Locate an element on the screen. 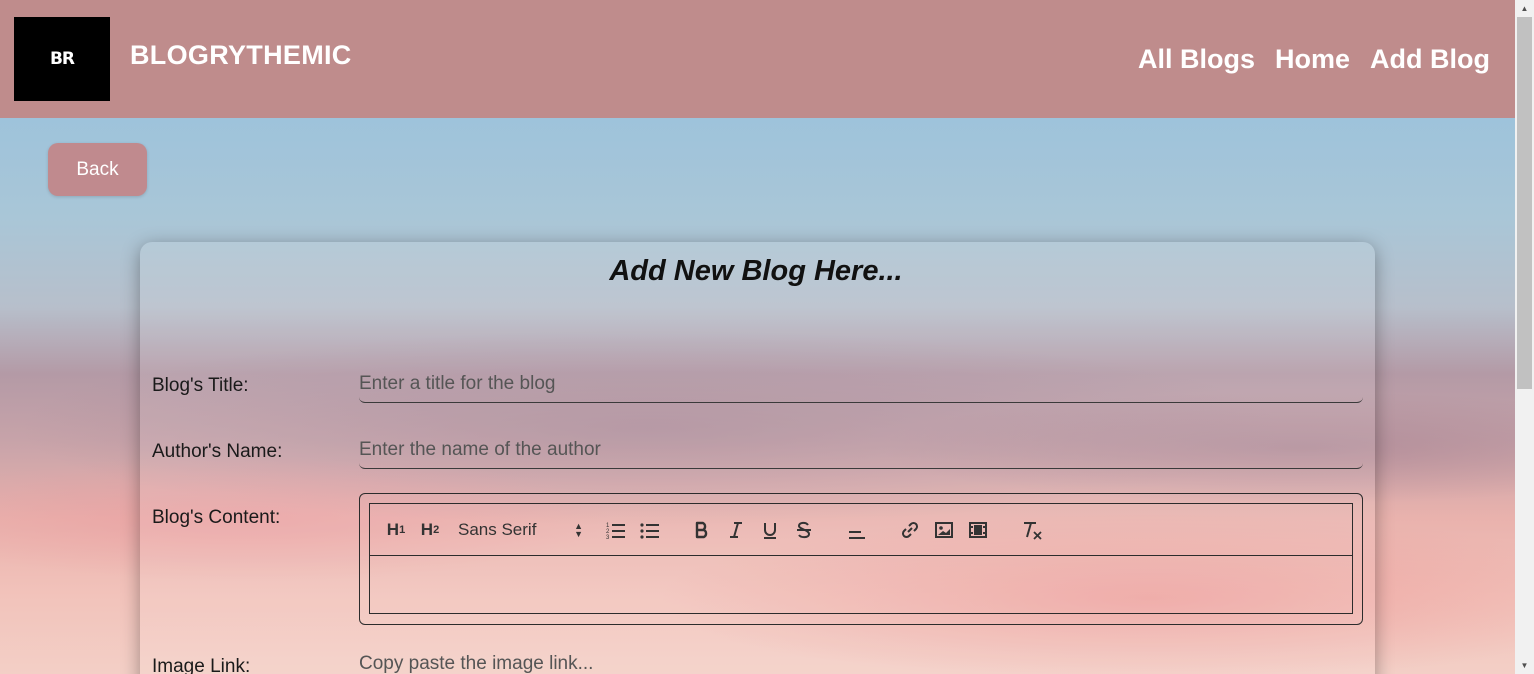  blog-title-label: Blog's Title: is located at coordinates (200, 385).